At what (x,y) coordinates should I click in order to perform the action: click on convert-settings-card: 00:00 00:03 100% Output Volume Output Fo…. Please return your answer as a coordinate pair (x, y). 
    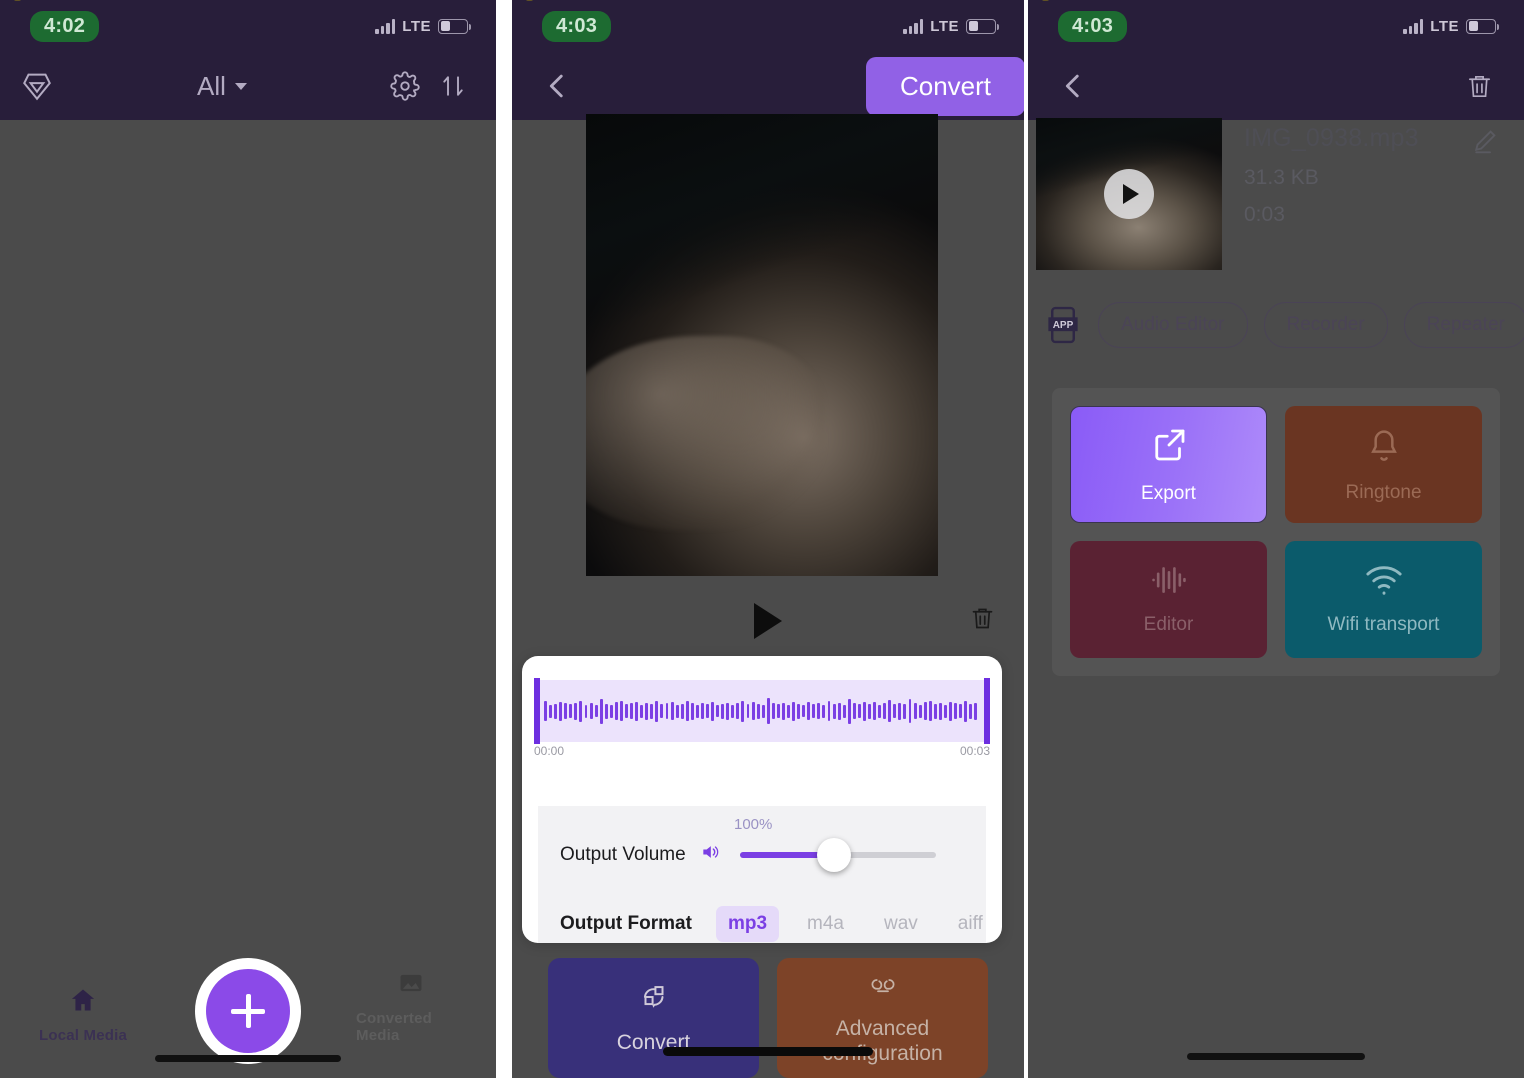
    Looking at the image, I should click on (762, 799).